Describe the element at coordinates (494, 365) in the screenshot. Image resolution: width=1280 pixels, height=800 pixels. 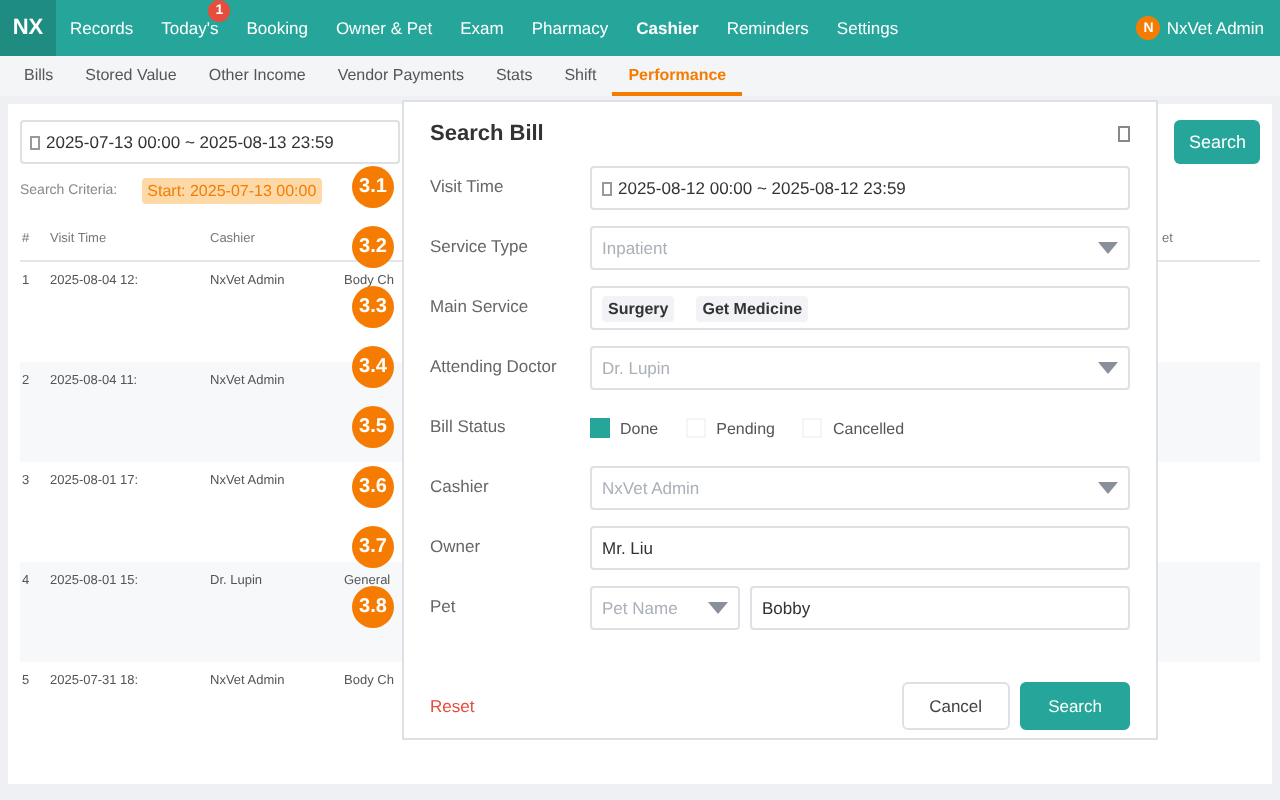
I see `field-label: Attending Doctor` at that location.